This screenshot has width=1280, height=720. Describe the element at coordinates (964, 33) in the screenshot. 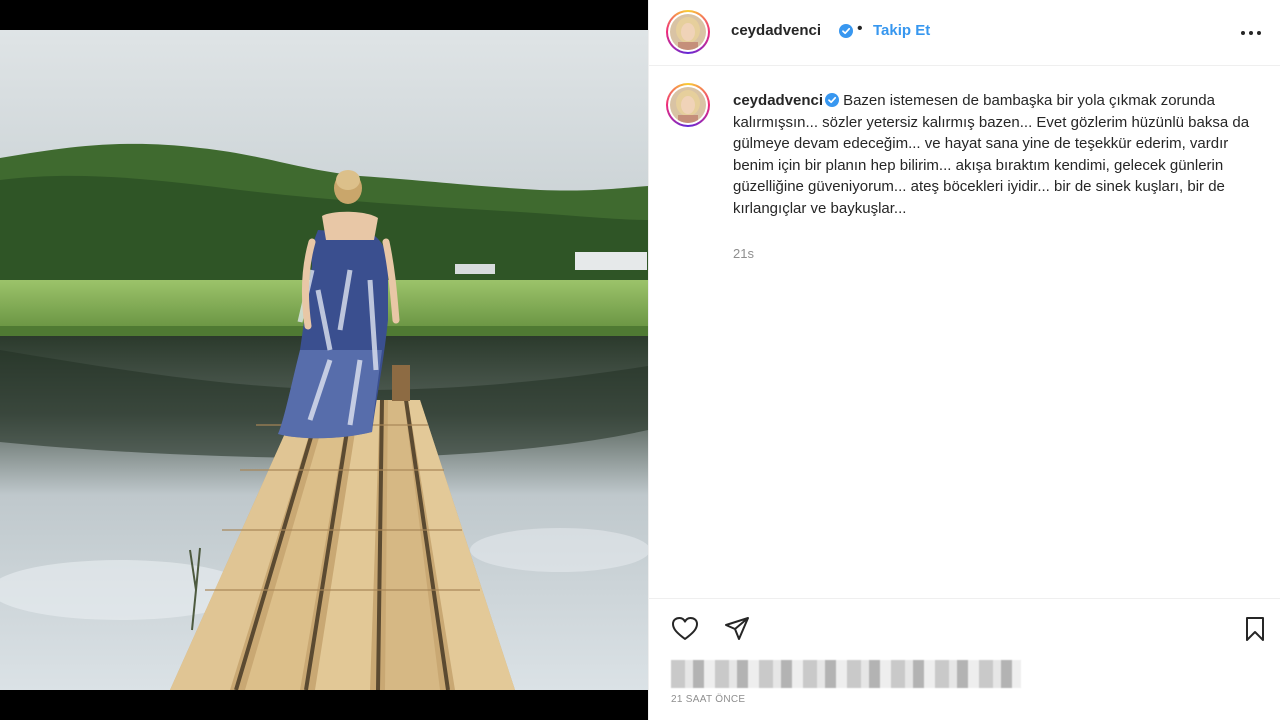

I see `post-header: ceydadvenci • Takip Et` at that location.